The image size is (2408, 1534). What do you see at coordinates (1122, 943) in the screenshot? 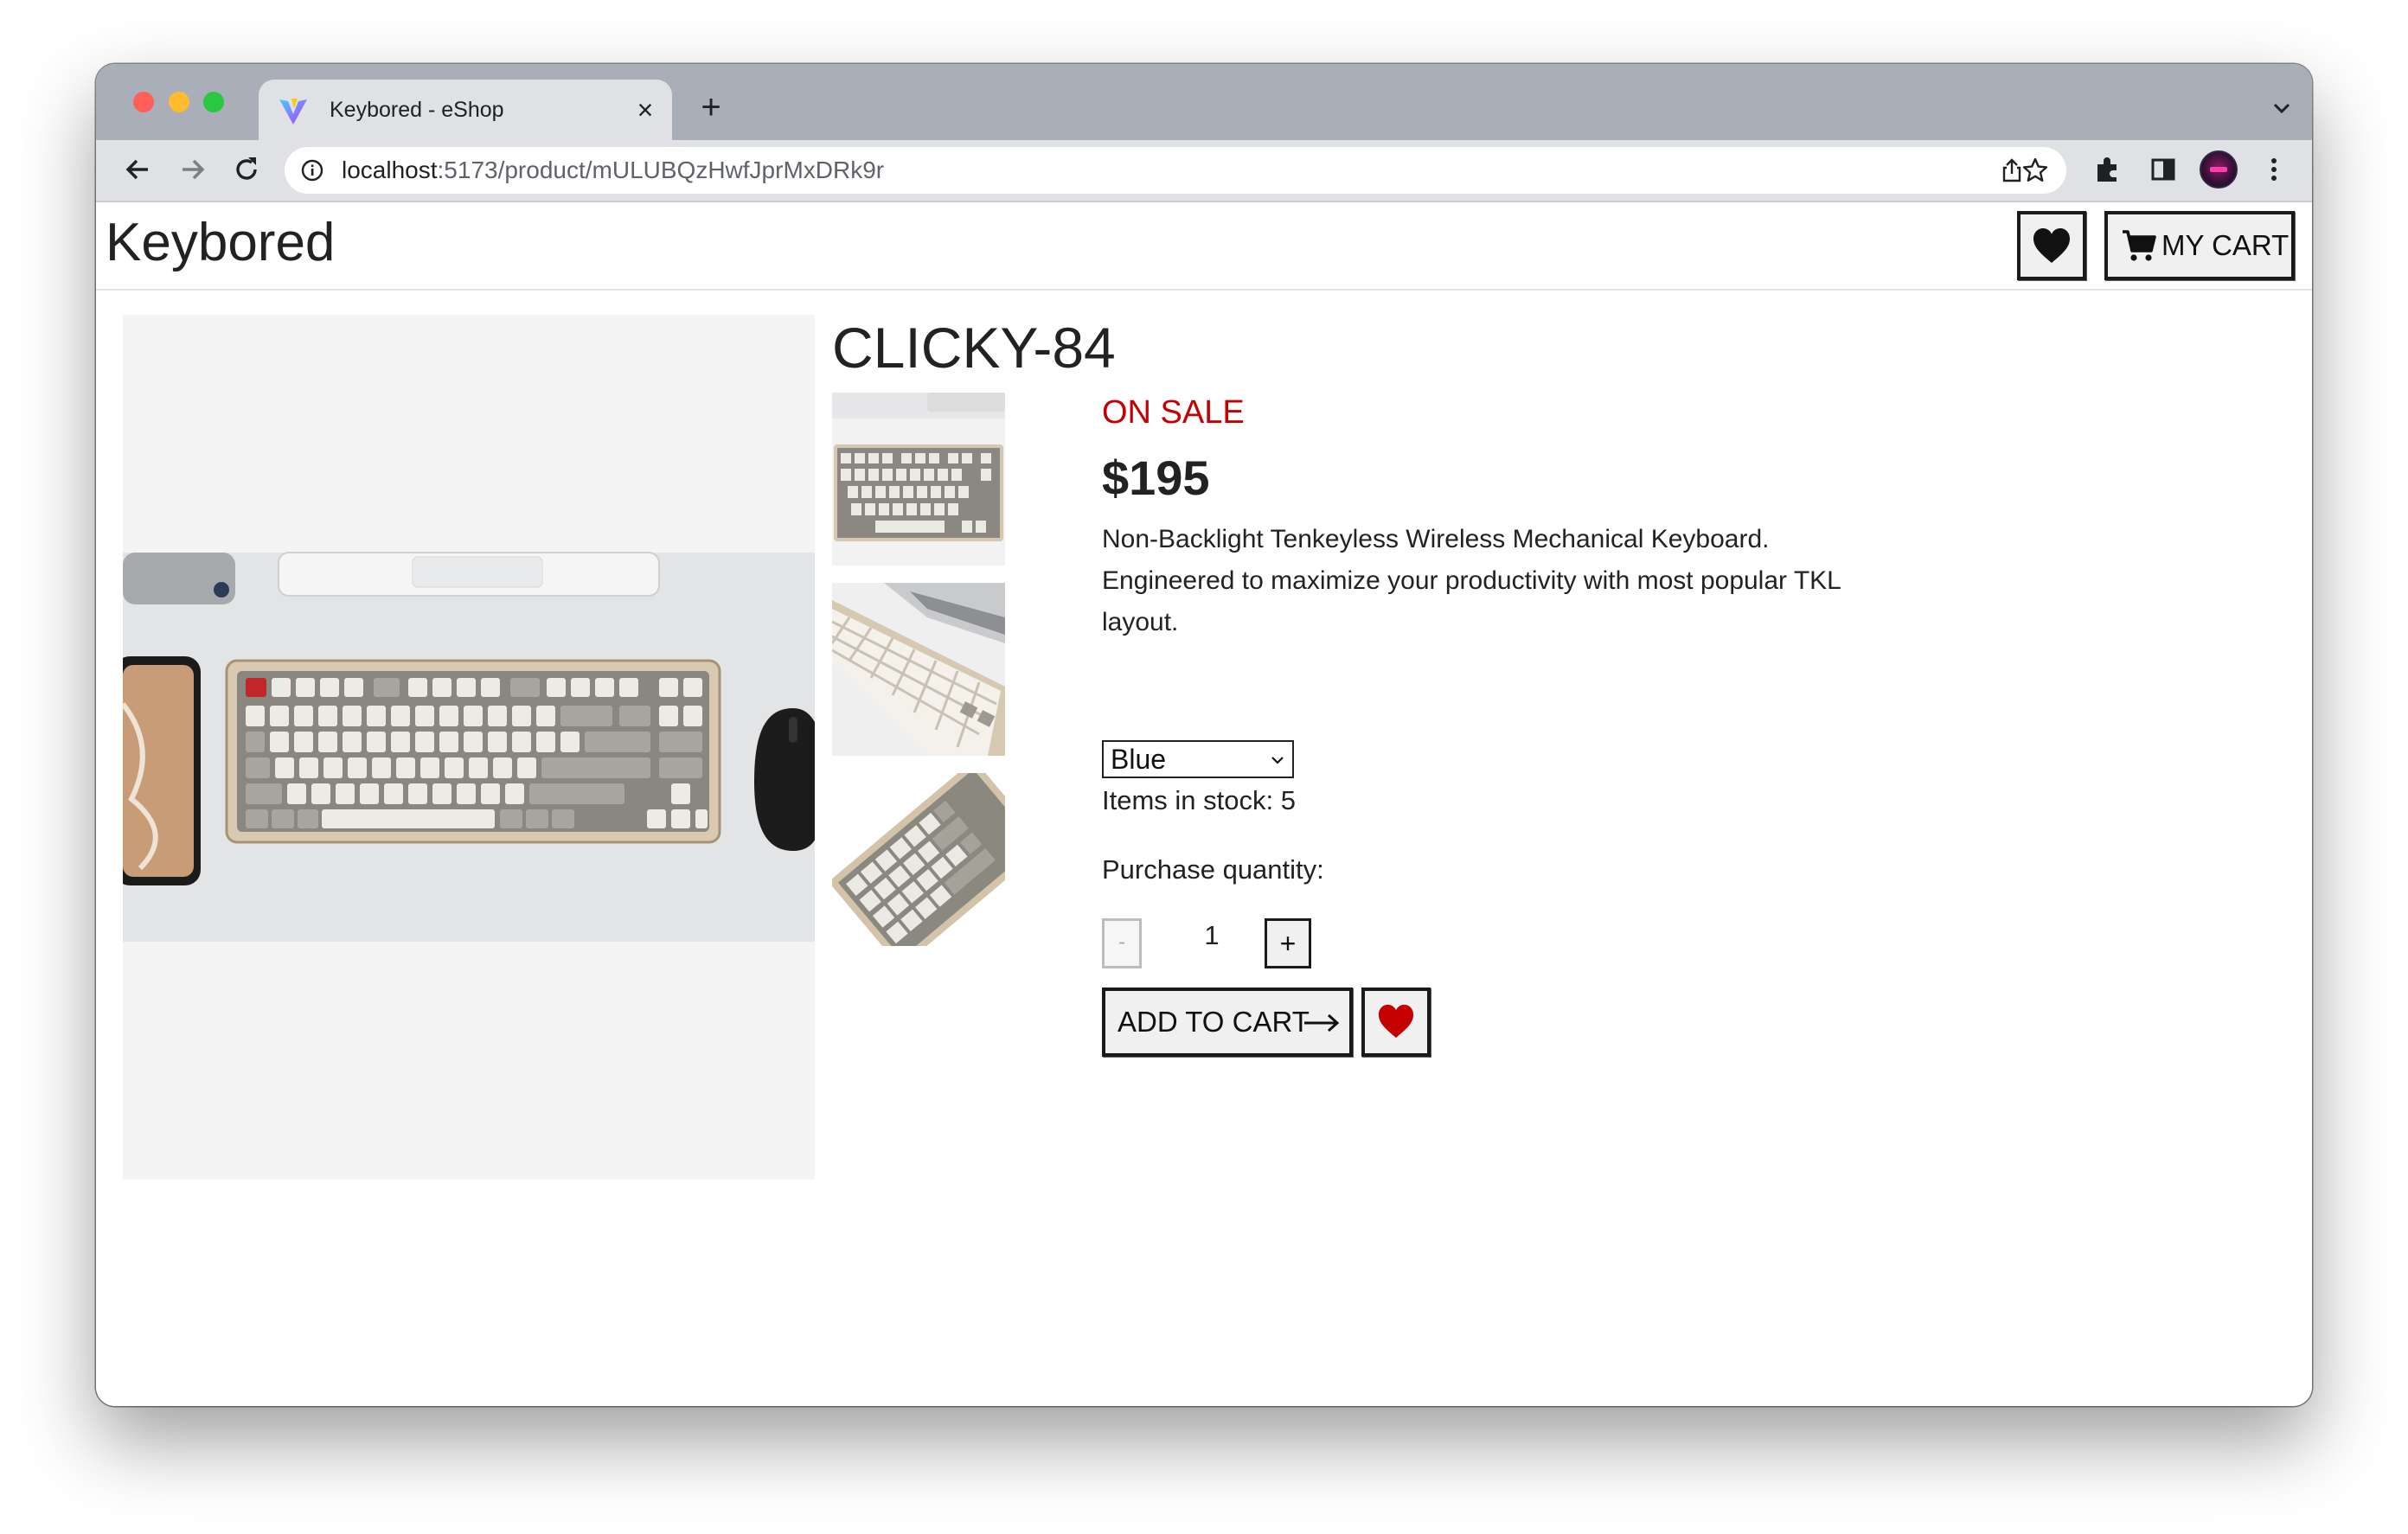
I see `quantity-decrease-button: -` at bounding box center [1122, 943].